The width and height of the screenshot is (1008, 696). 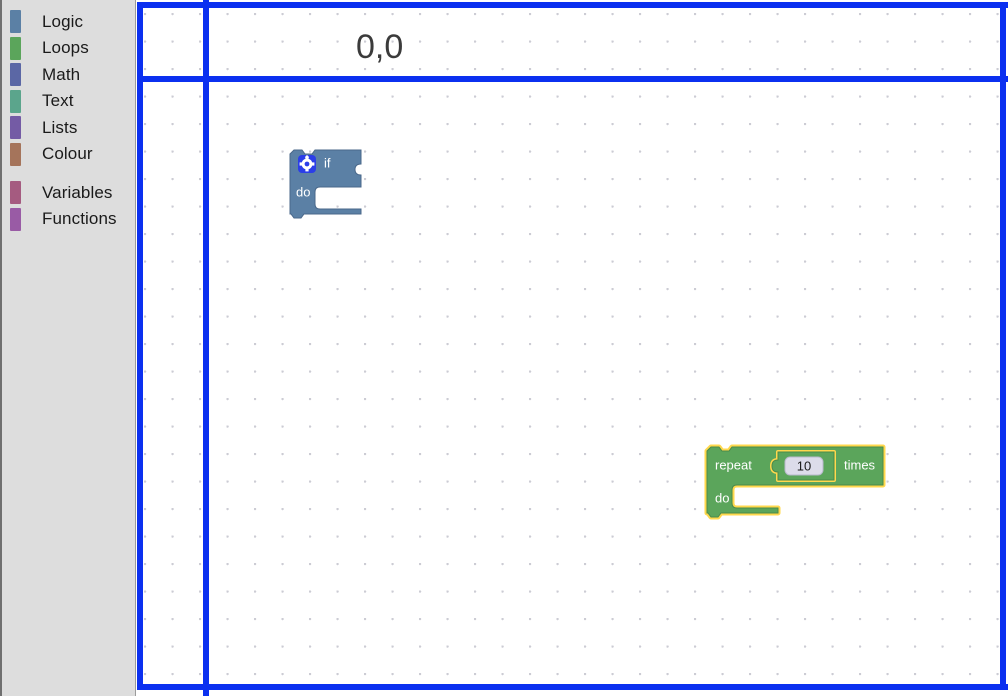 What do you see at coordinates (77, 192) in the screenshot?
I see `toolbox-category-label: Variables` at bounding box center [77, 192].